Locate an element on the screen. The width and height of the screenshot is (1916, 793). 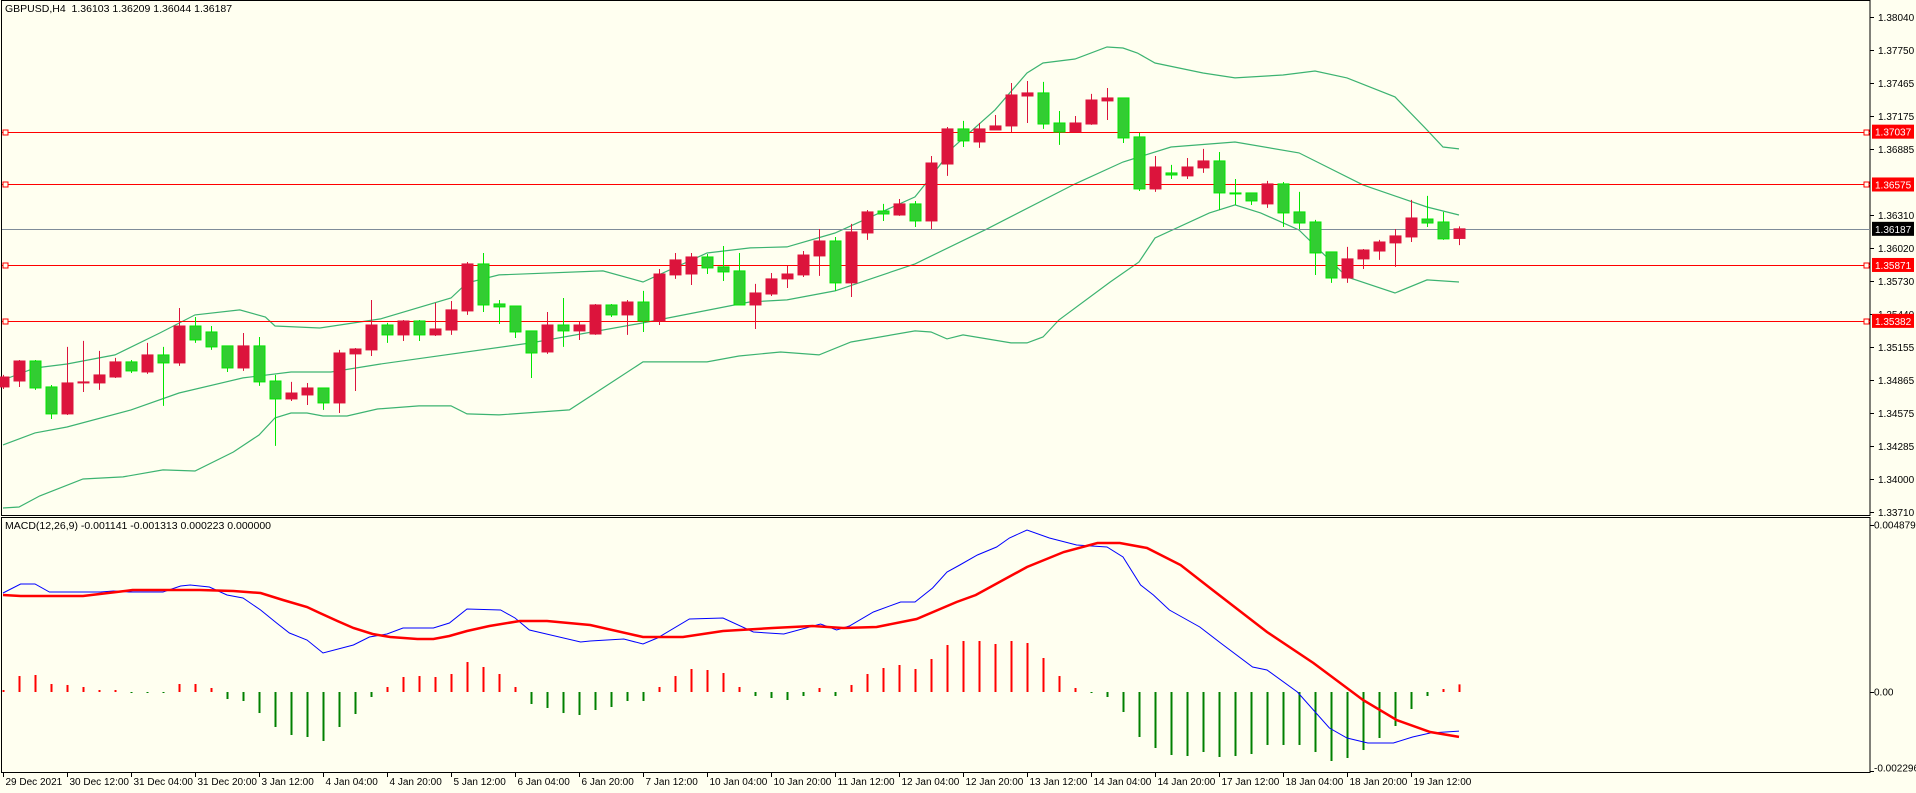
time-tick-label: 18 Jan 04:00 is located at coordinates (1315, 782).